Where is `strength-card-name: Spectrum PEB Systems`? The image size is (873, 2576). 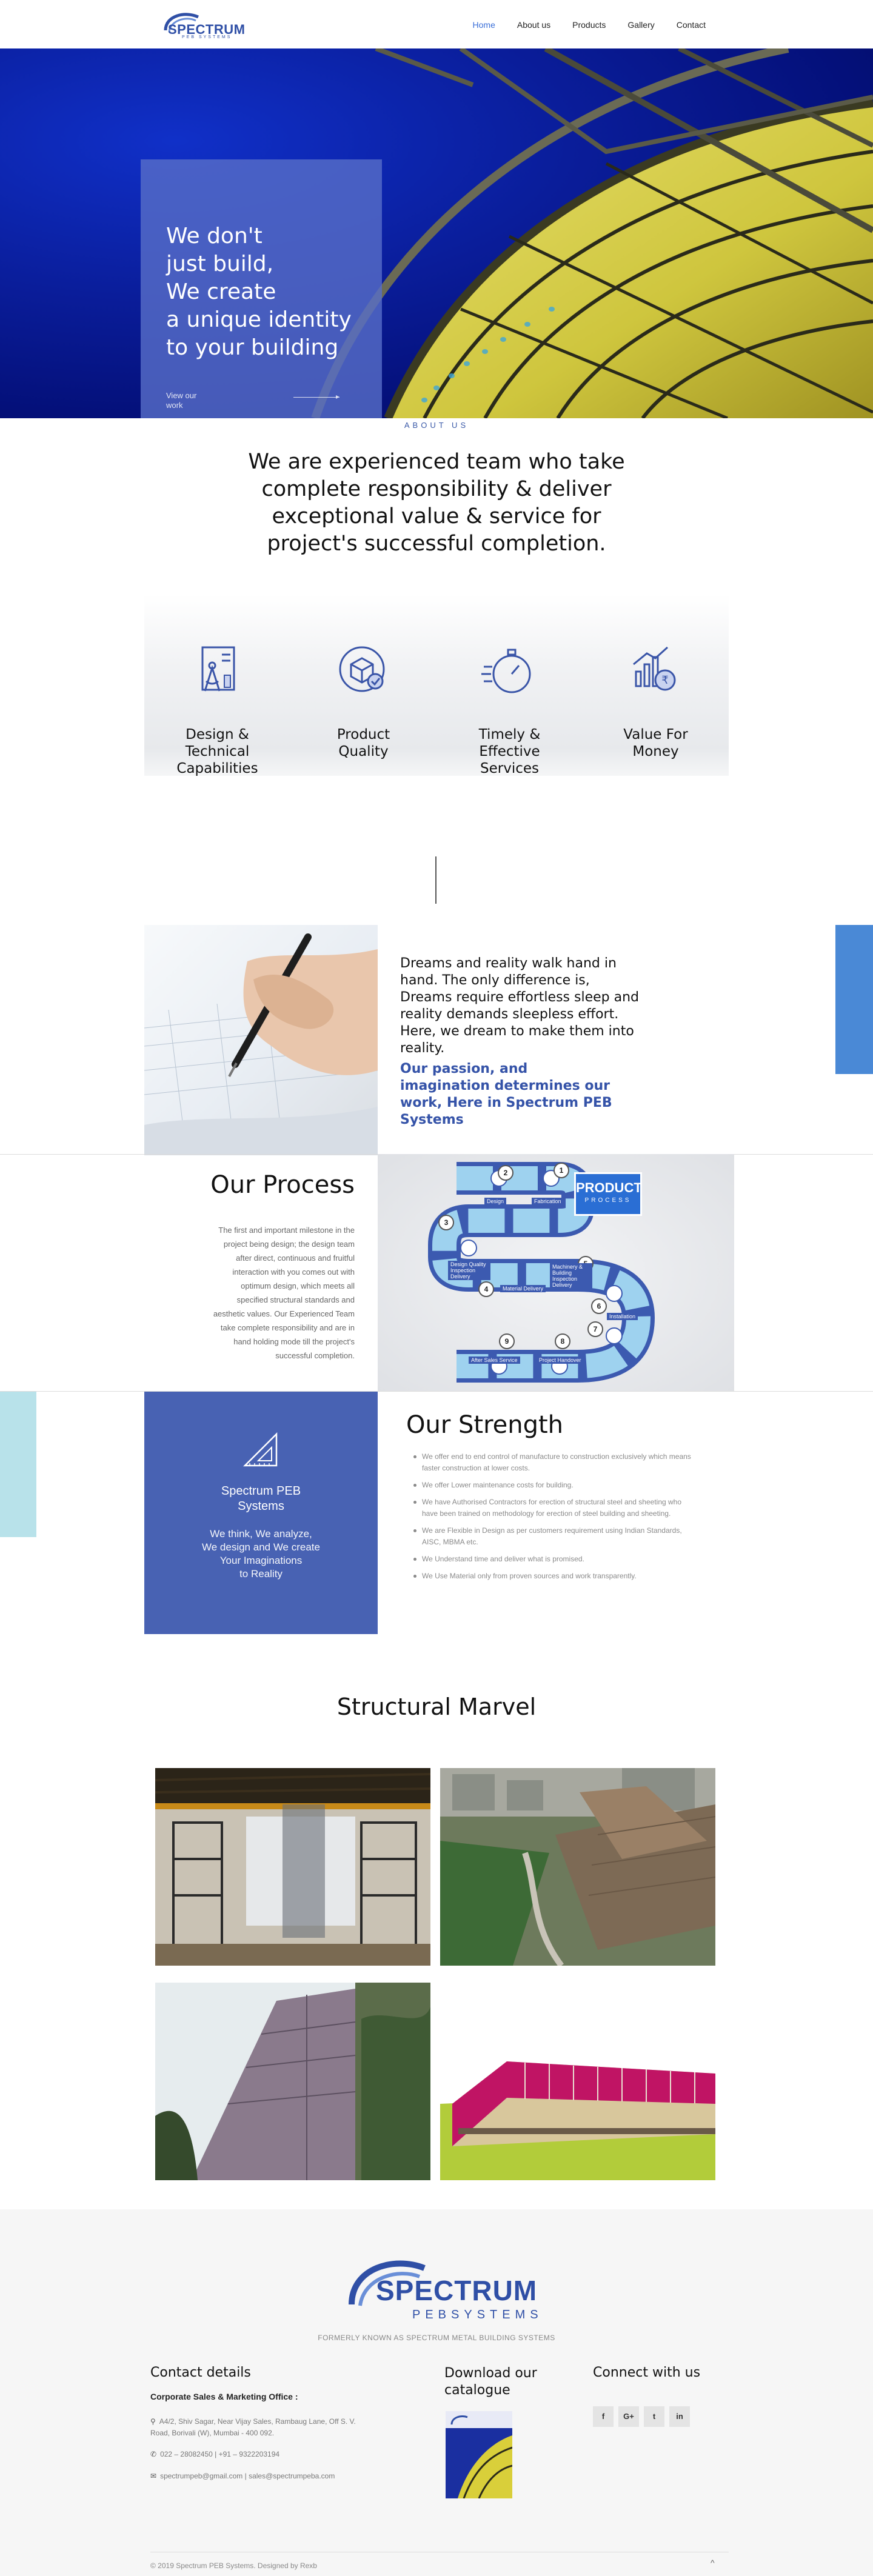 strength-card-name: Spectrum PEB Systems is located at coordinates (261, 1498).